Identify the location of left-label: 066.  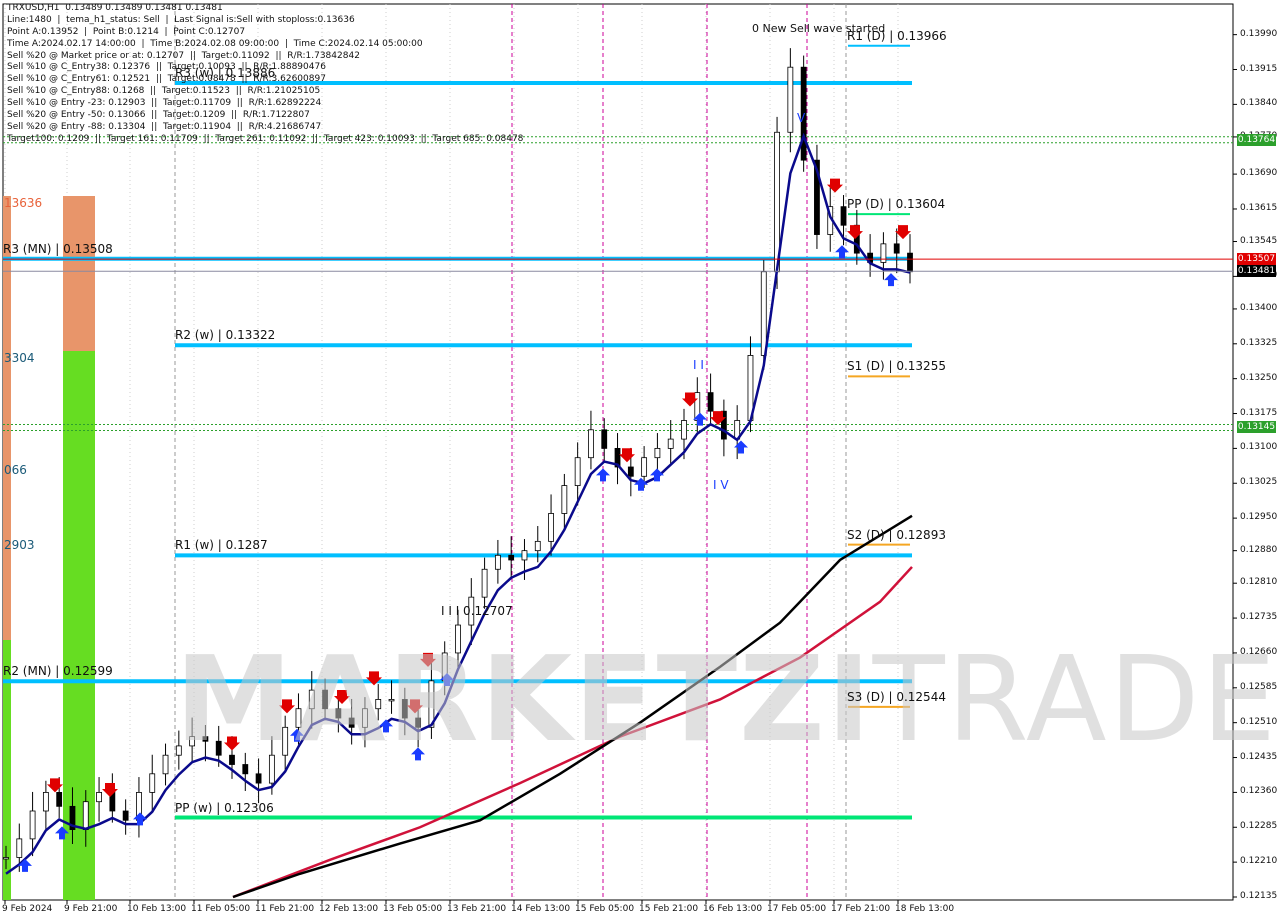
(15, 470).